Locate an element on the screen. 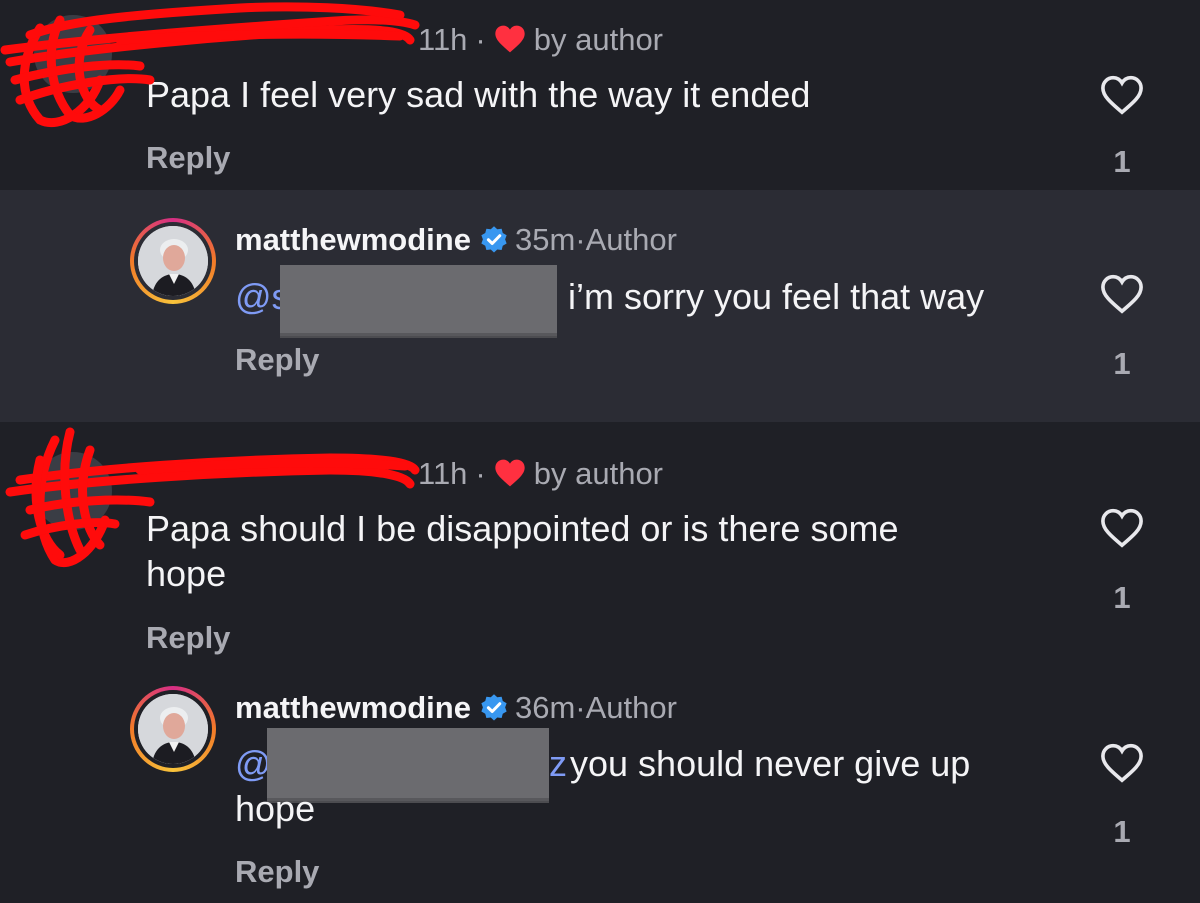 This screenshot has height=903, width=1200. reply-time: 36m is located at coordinates (545, 707).